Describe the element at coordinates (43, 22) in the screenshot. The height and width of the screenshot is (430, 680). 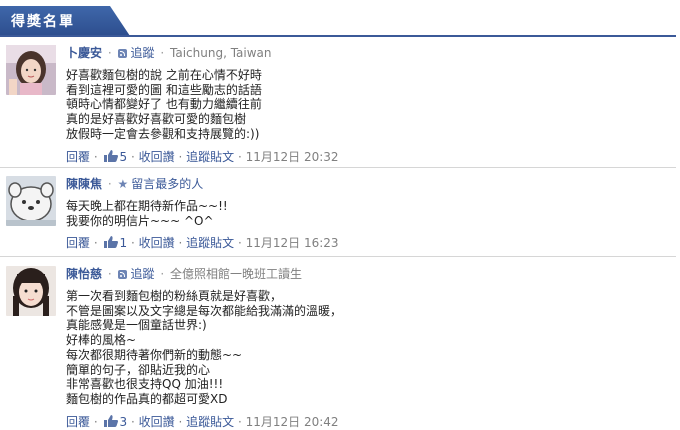
I see `page-title: 得獎名單` at that location.